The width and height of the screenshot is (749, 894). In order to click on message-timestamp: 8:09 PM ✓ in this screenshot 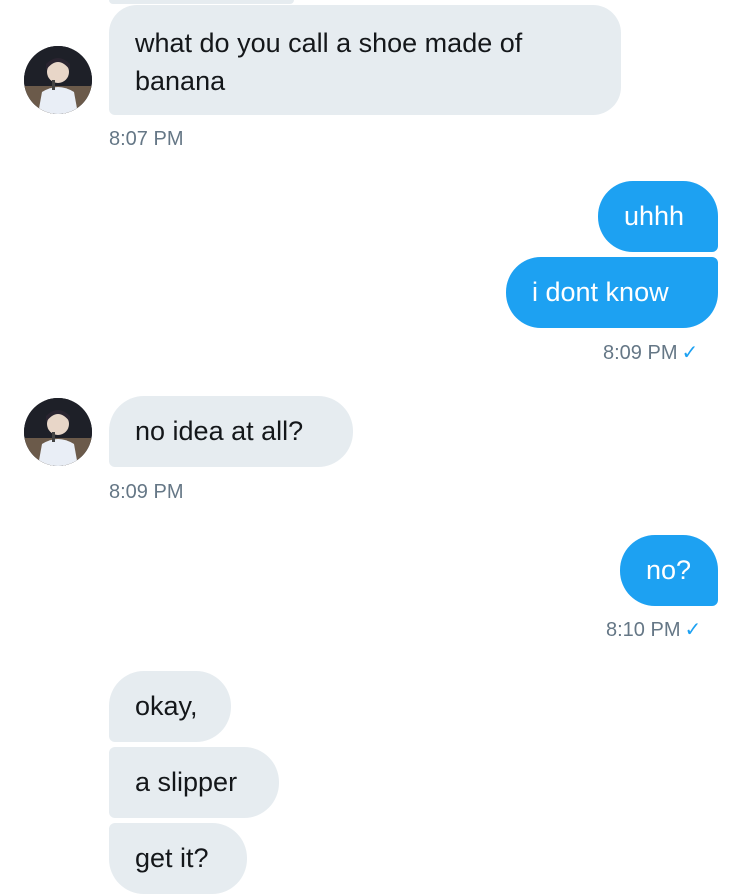, I will do `click(650, 353)`.